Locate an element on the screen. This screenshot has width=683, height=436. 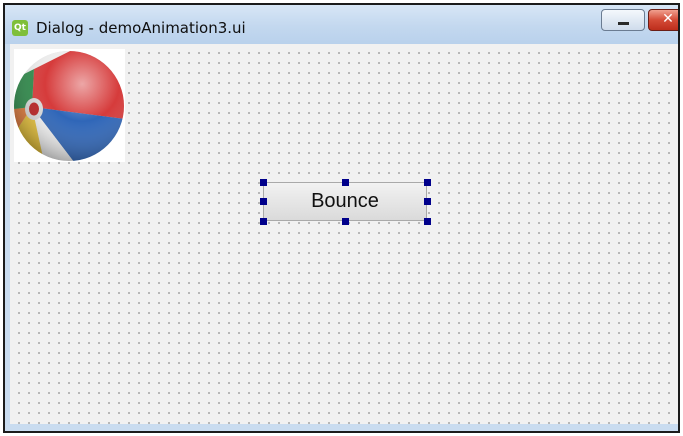
close-button: ✕ is located at coordinates (663, 20).